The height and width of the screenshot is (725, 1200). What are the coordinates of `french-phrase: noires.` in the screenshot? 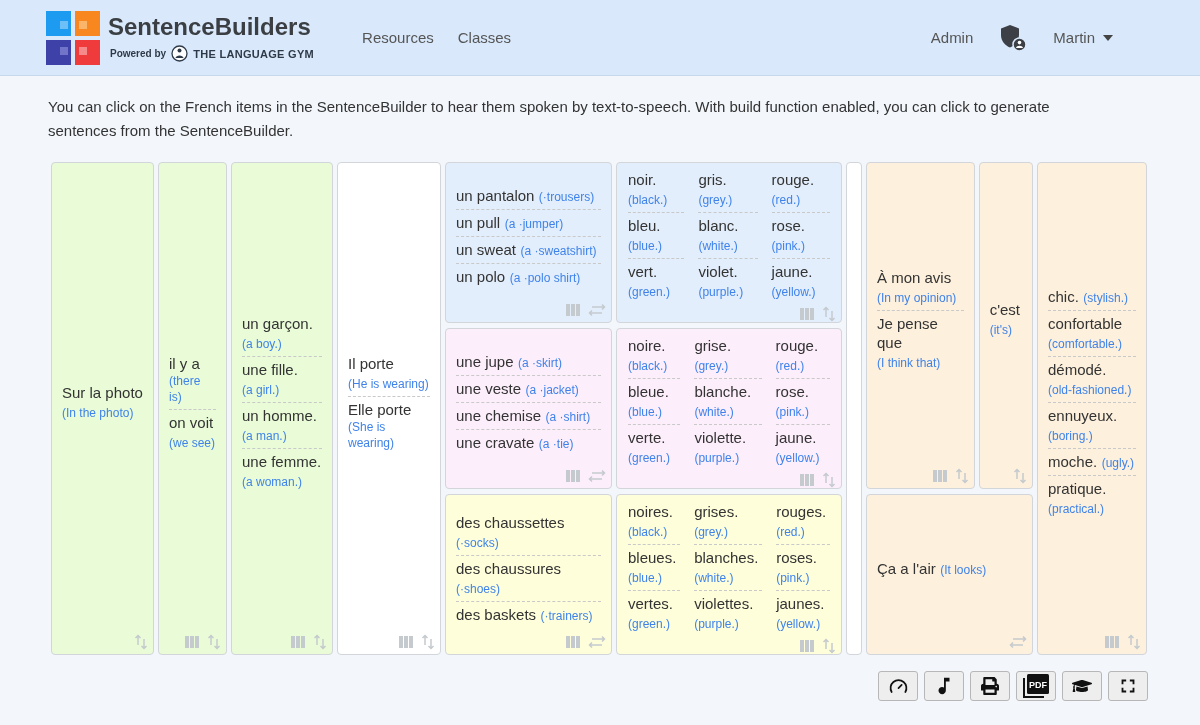 It's located at (651, 511).